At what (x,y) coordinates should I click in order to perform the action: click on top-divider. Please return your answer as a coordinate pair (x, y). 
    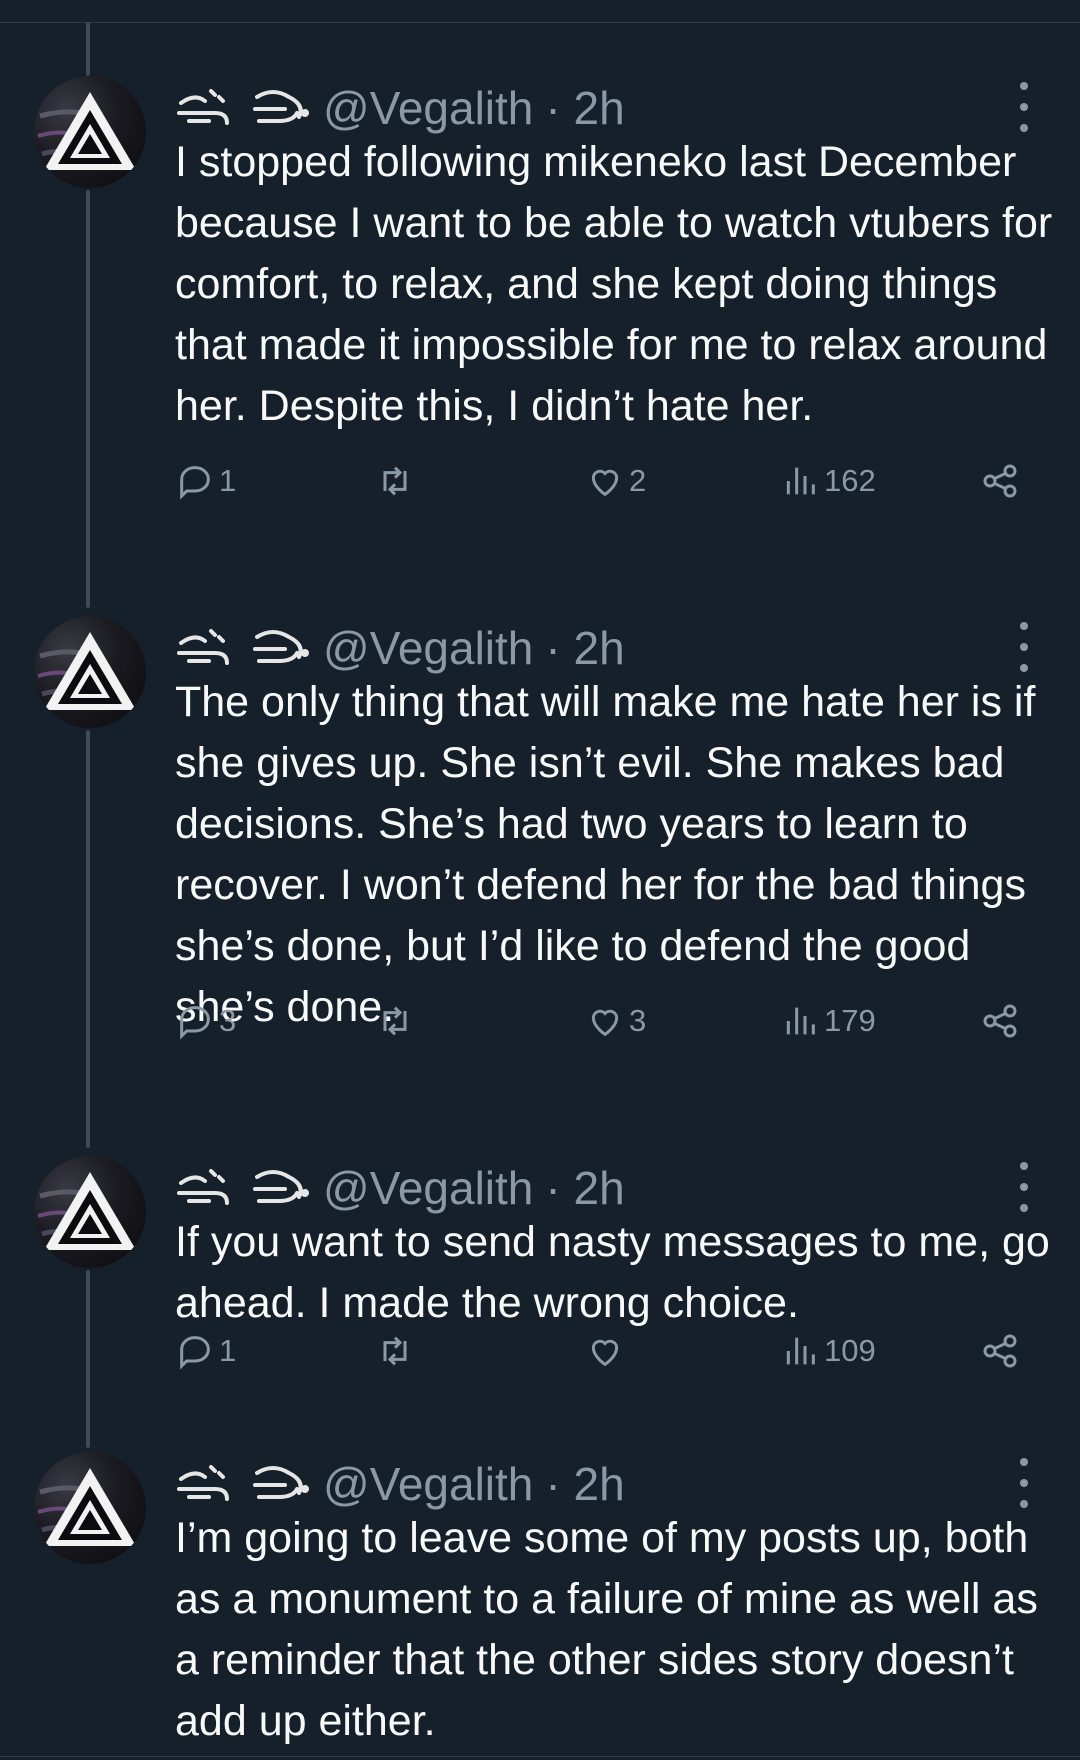
    Looking at the image, I should click on (540, 22).